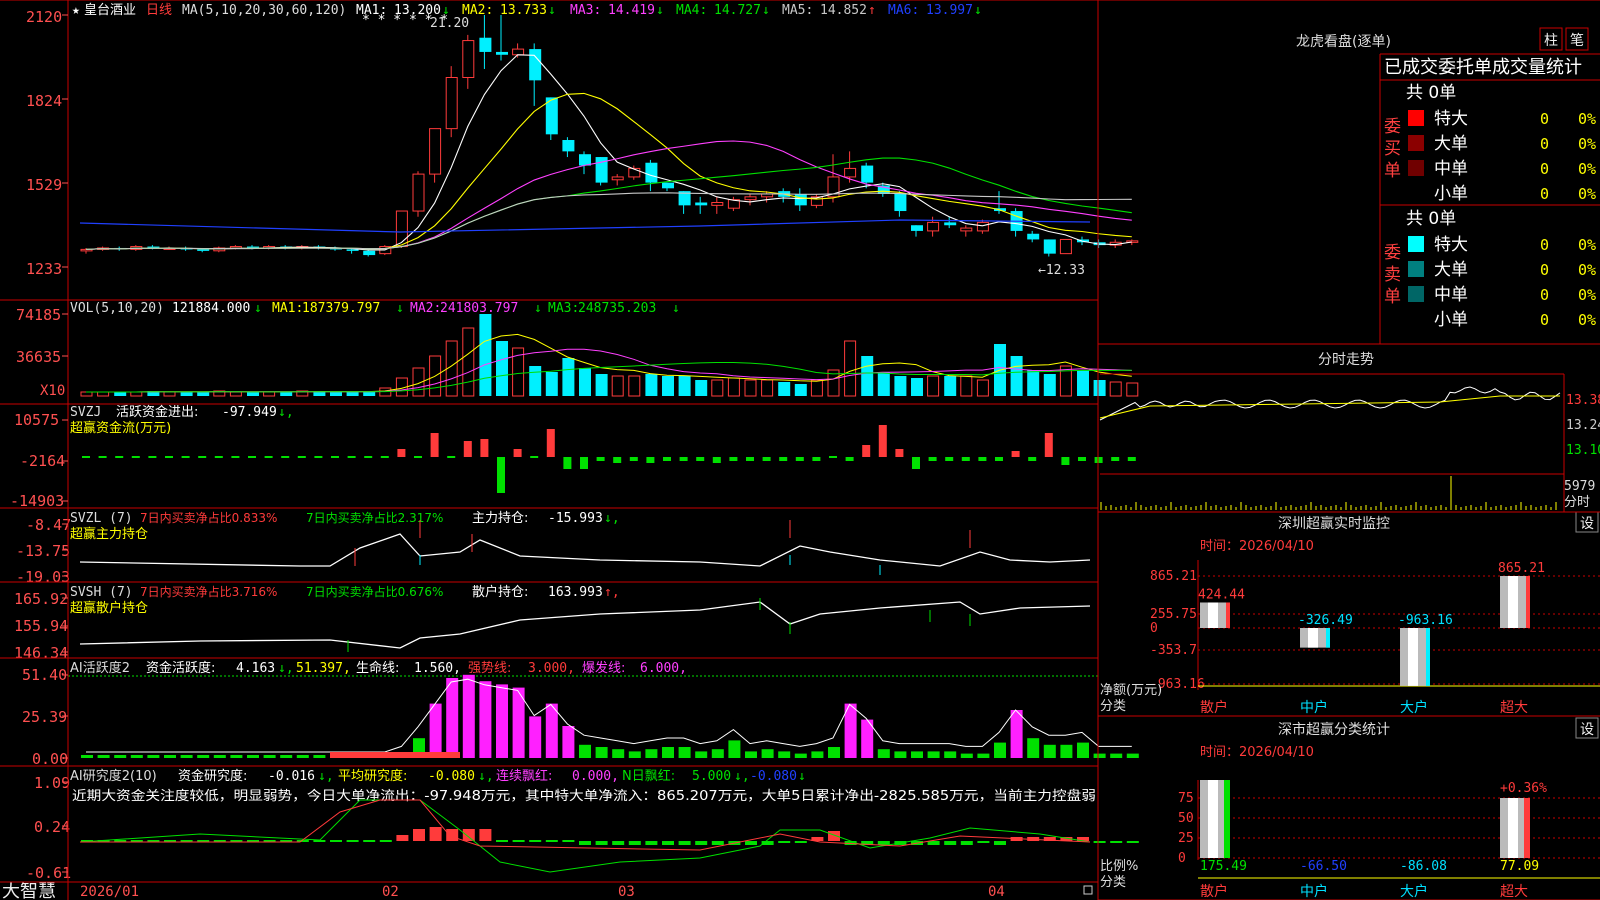  Describe the element at coordinates (595, 776) in the screenshot. I see `ai2-v3: 0.000,` at that location.